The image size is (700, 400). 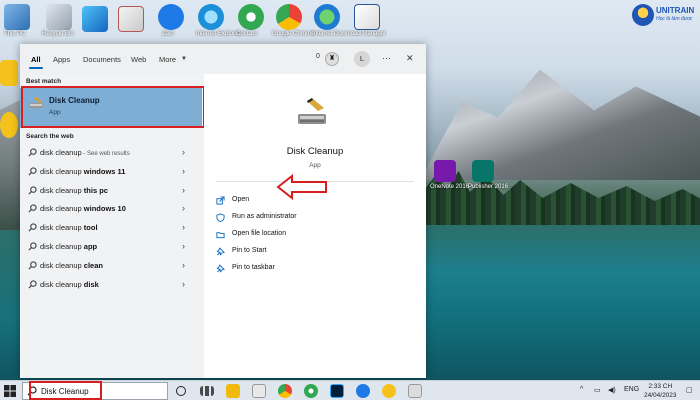 I want to click on recycle-bin-icon, so click(x=59, y=17).